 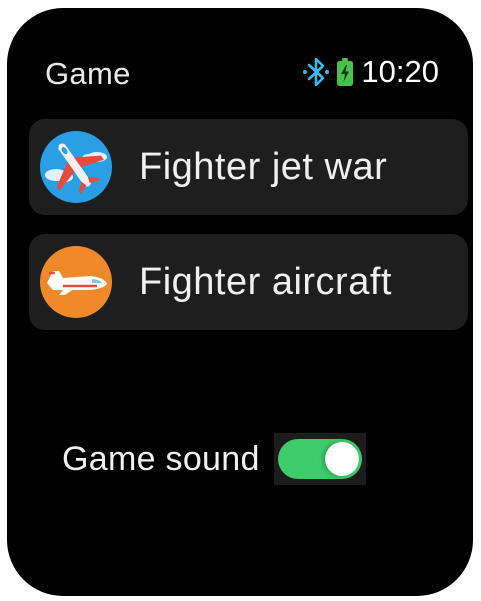 I want to click on game-sound-label: Game sound, so click(x=161, y=458).